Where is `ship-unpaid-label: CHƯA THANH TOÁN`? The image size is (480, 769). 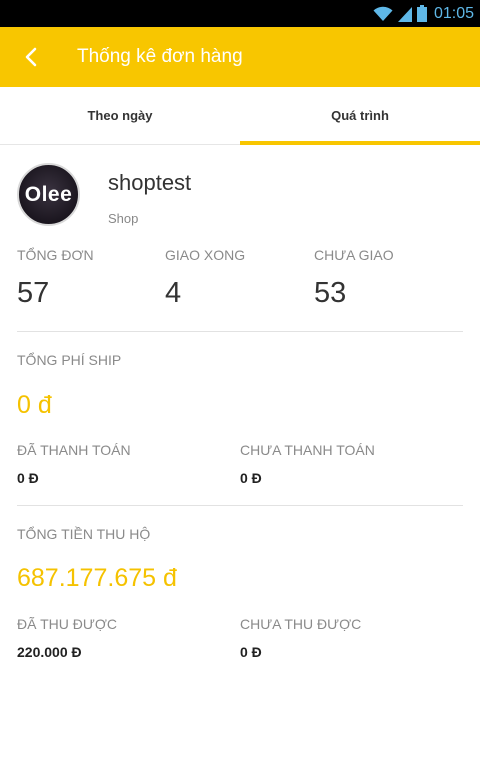 ship-unpaid-label: CHƯA THANH TOÁN is located at coordinates (307, 450).